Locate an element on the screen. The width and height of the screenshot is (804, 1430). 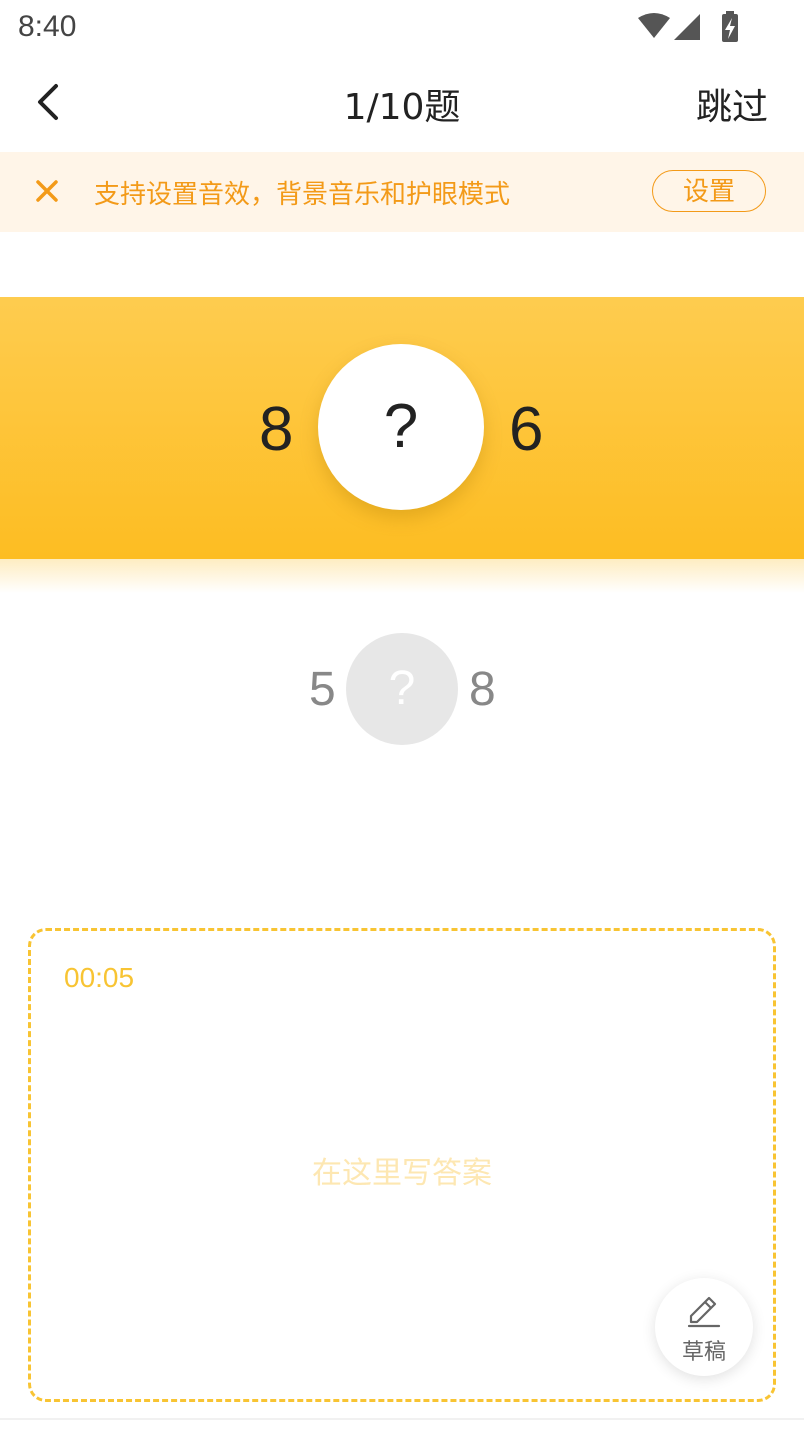
draft-button: 草稿 is located at coordinates (704, 1327).